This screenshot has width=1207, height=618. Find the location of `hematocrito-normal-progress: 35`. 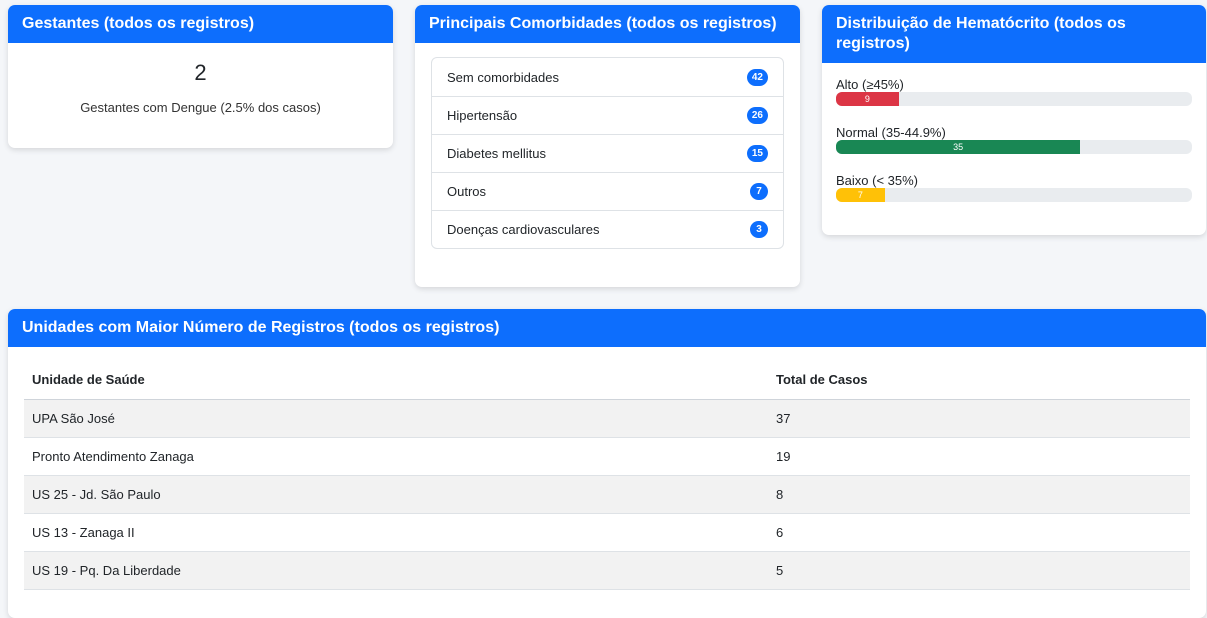

hematocrito-normal-progress: 35 is located at coordinates (1014, 147).